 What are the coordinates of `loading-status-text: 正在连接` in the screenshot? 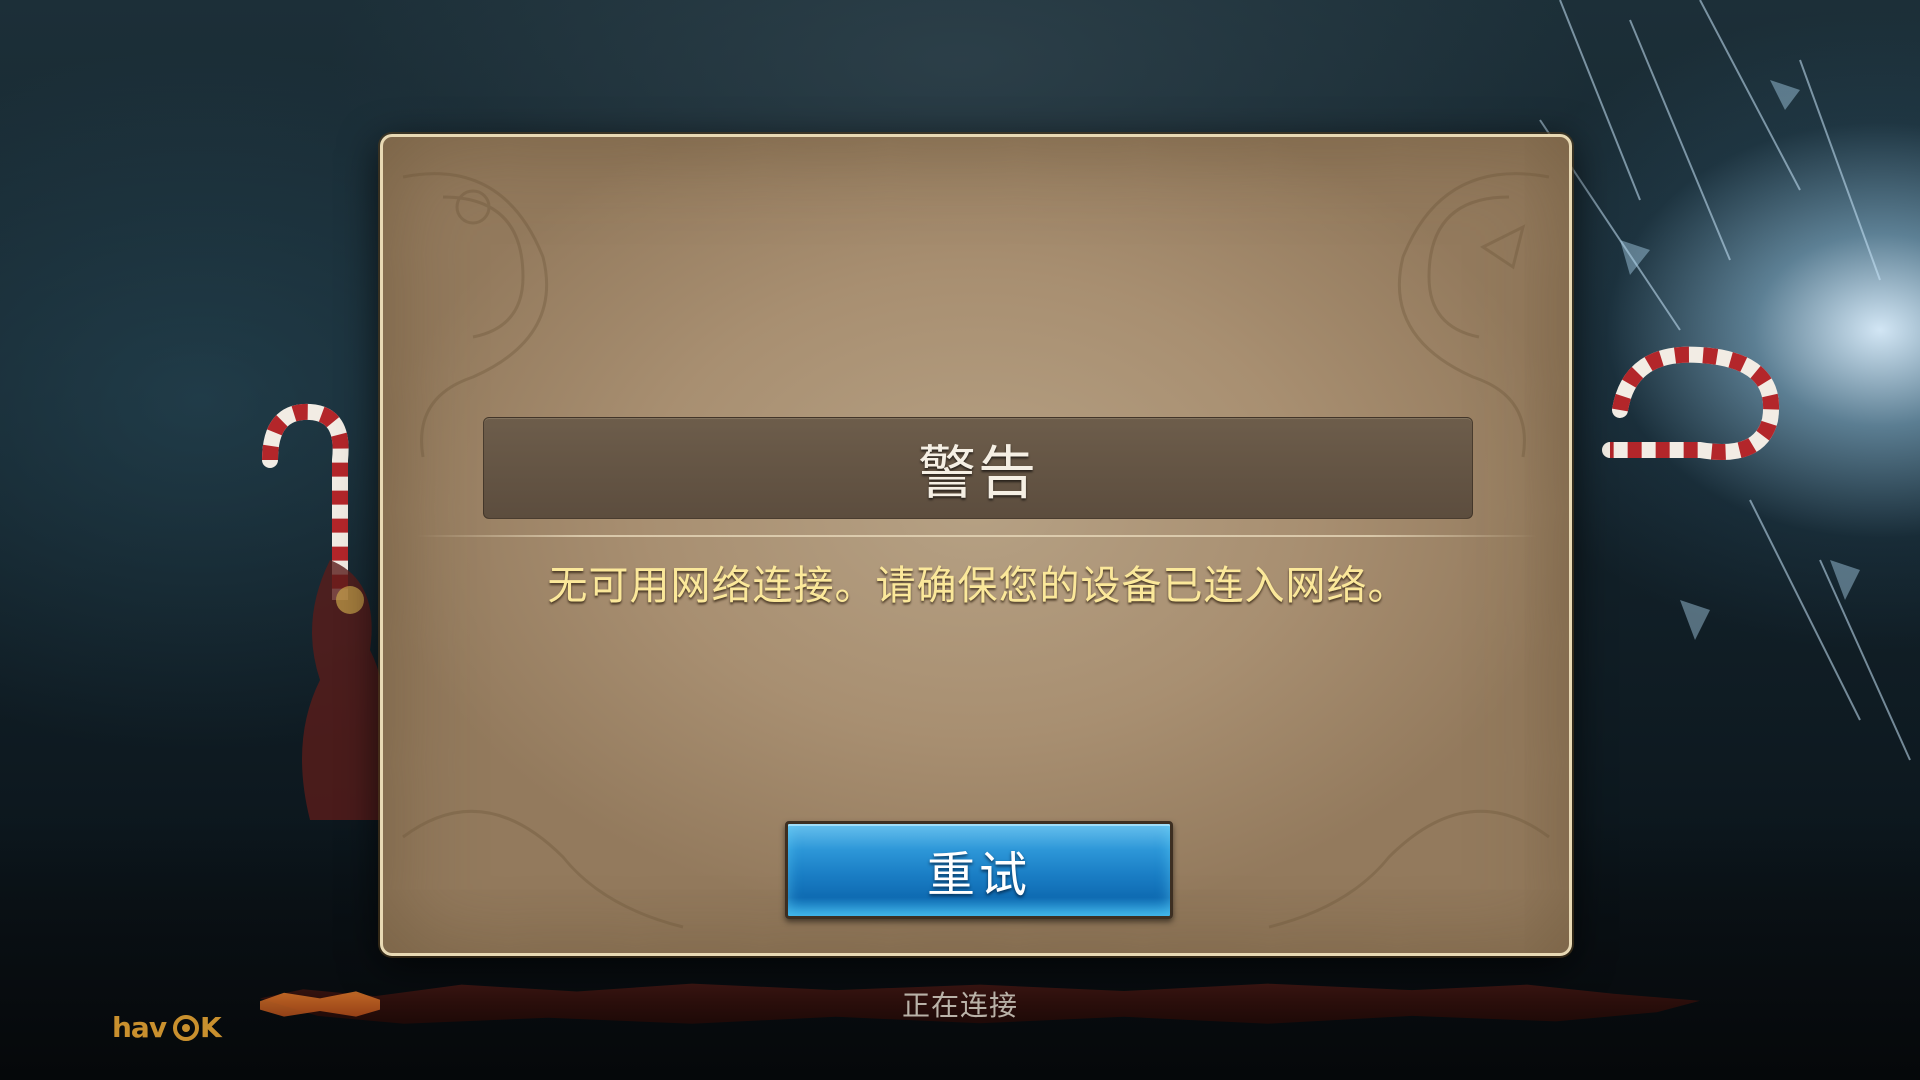 It's located at (959, 1005).